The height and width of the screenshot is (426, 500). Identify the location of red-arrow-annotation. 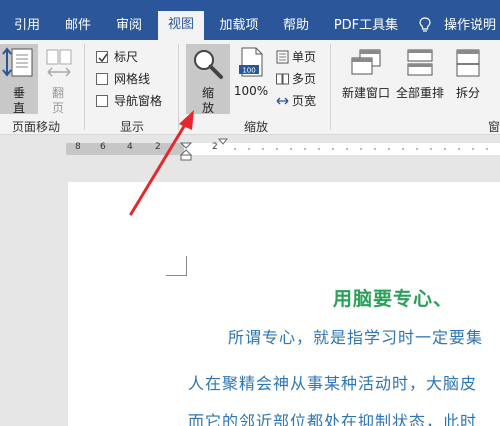
(161, 163).